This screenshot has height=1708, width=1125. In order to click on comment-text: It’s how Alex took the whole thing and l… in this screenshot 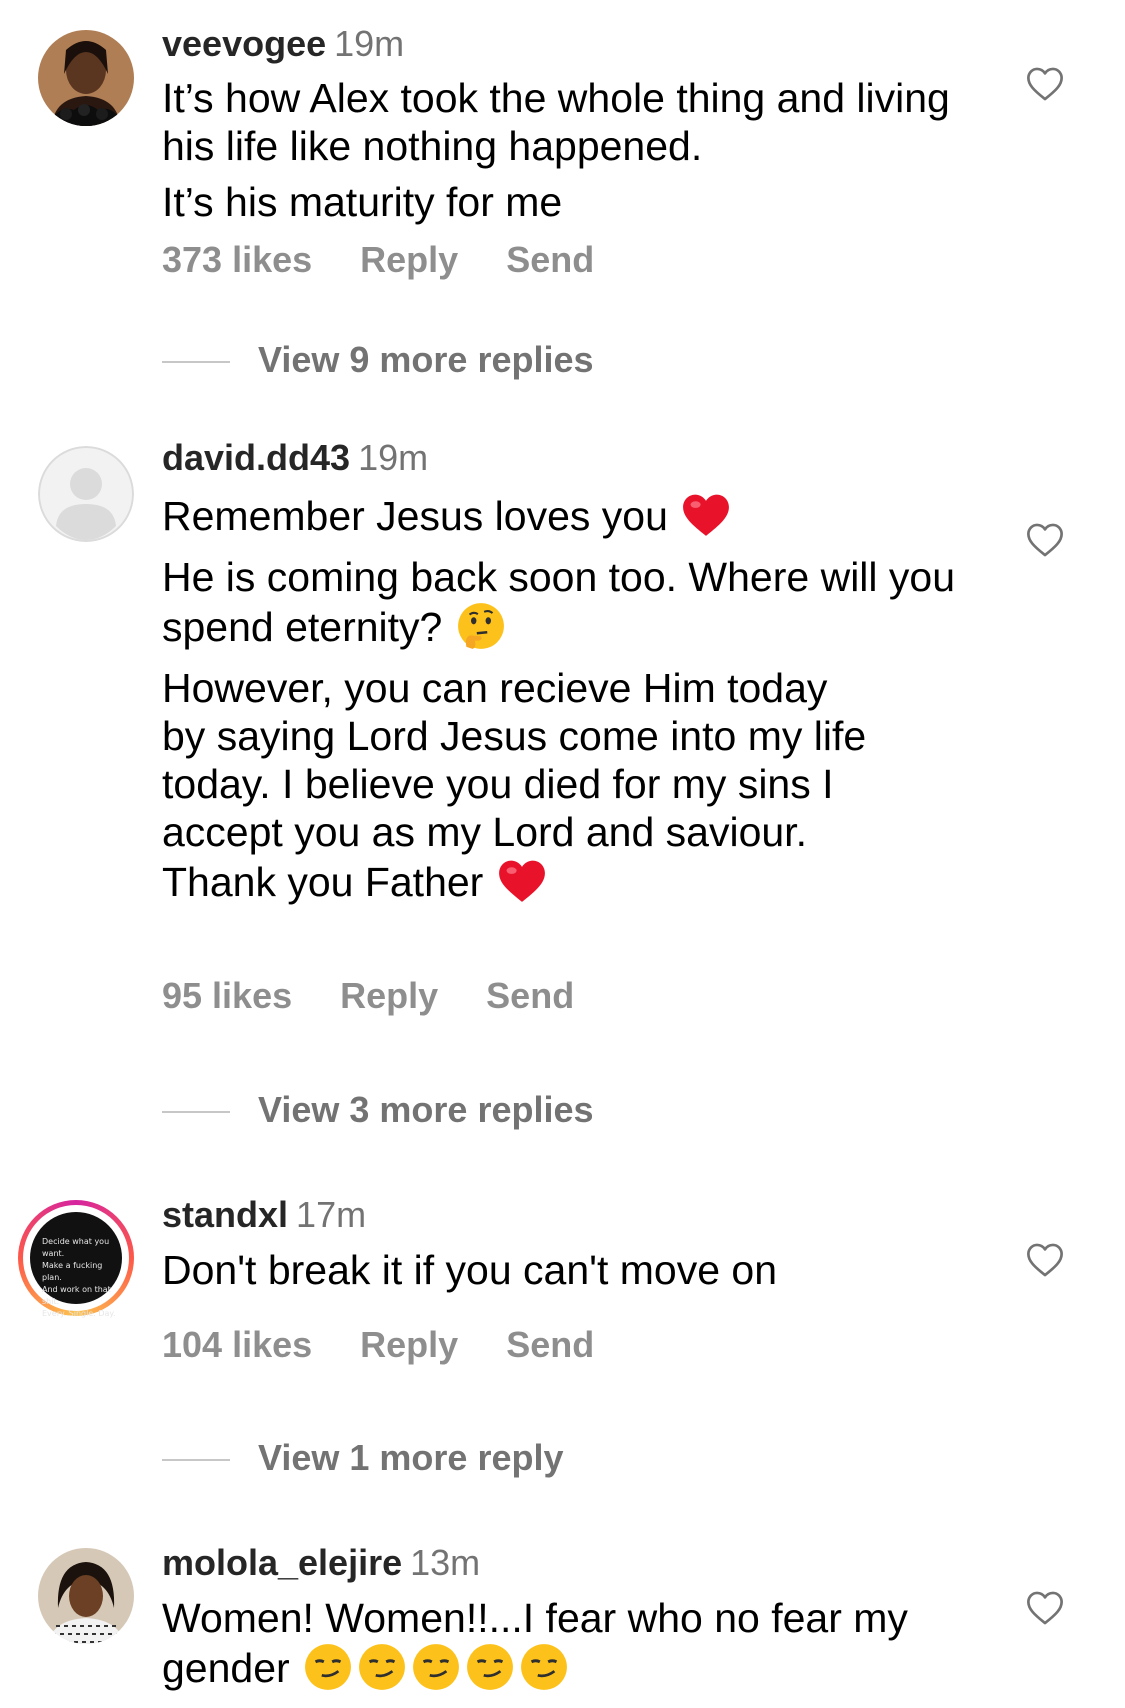, I will do `click(577, 156)`.